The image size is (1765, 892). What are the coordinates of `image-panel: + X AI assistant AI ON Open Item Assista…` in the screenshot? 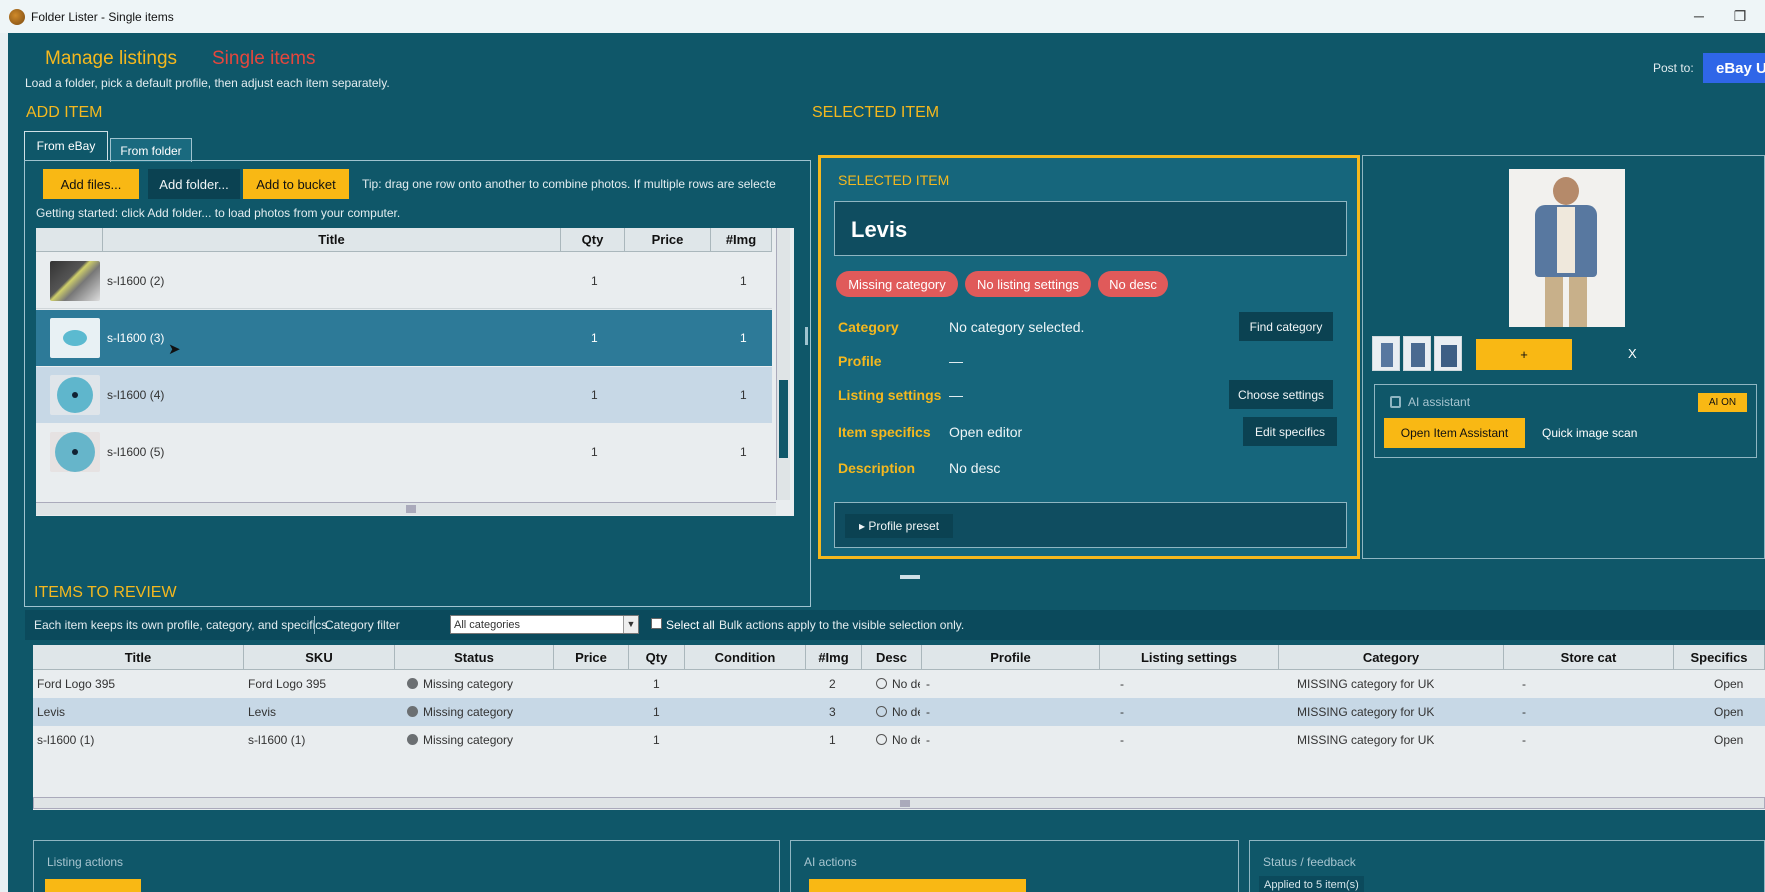 It's located at (1563, 357).